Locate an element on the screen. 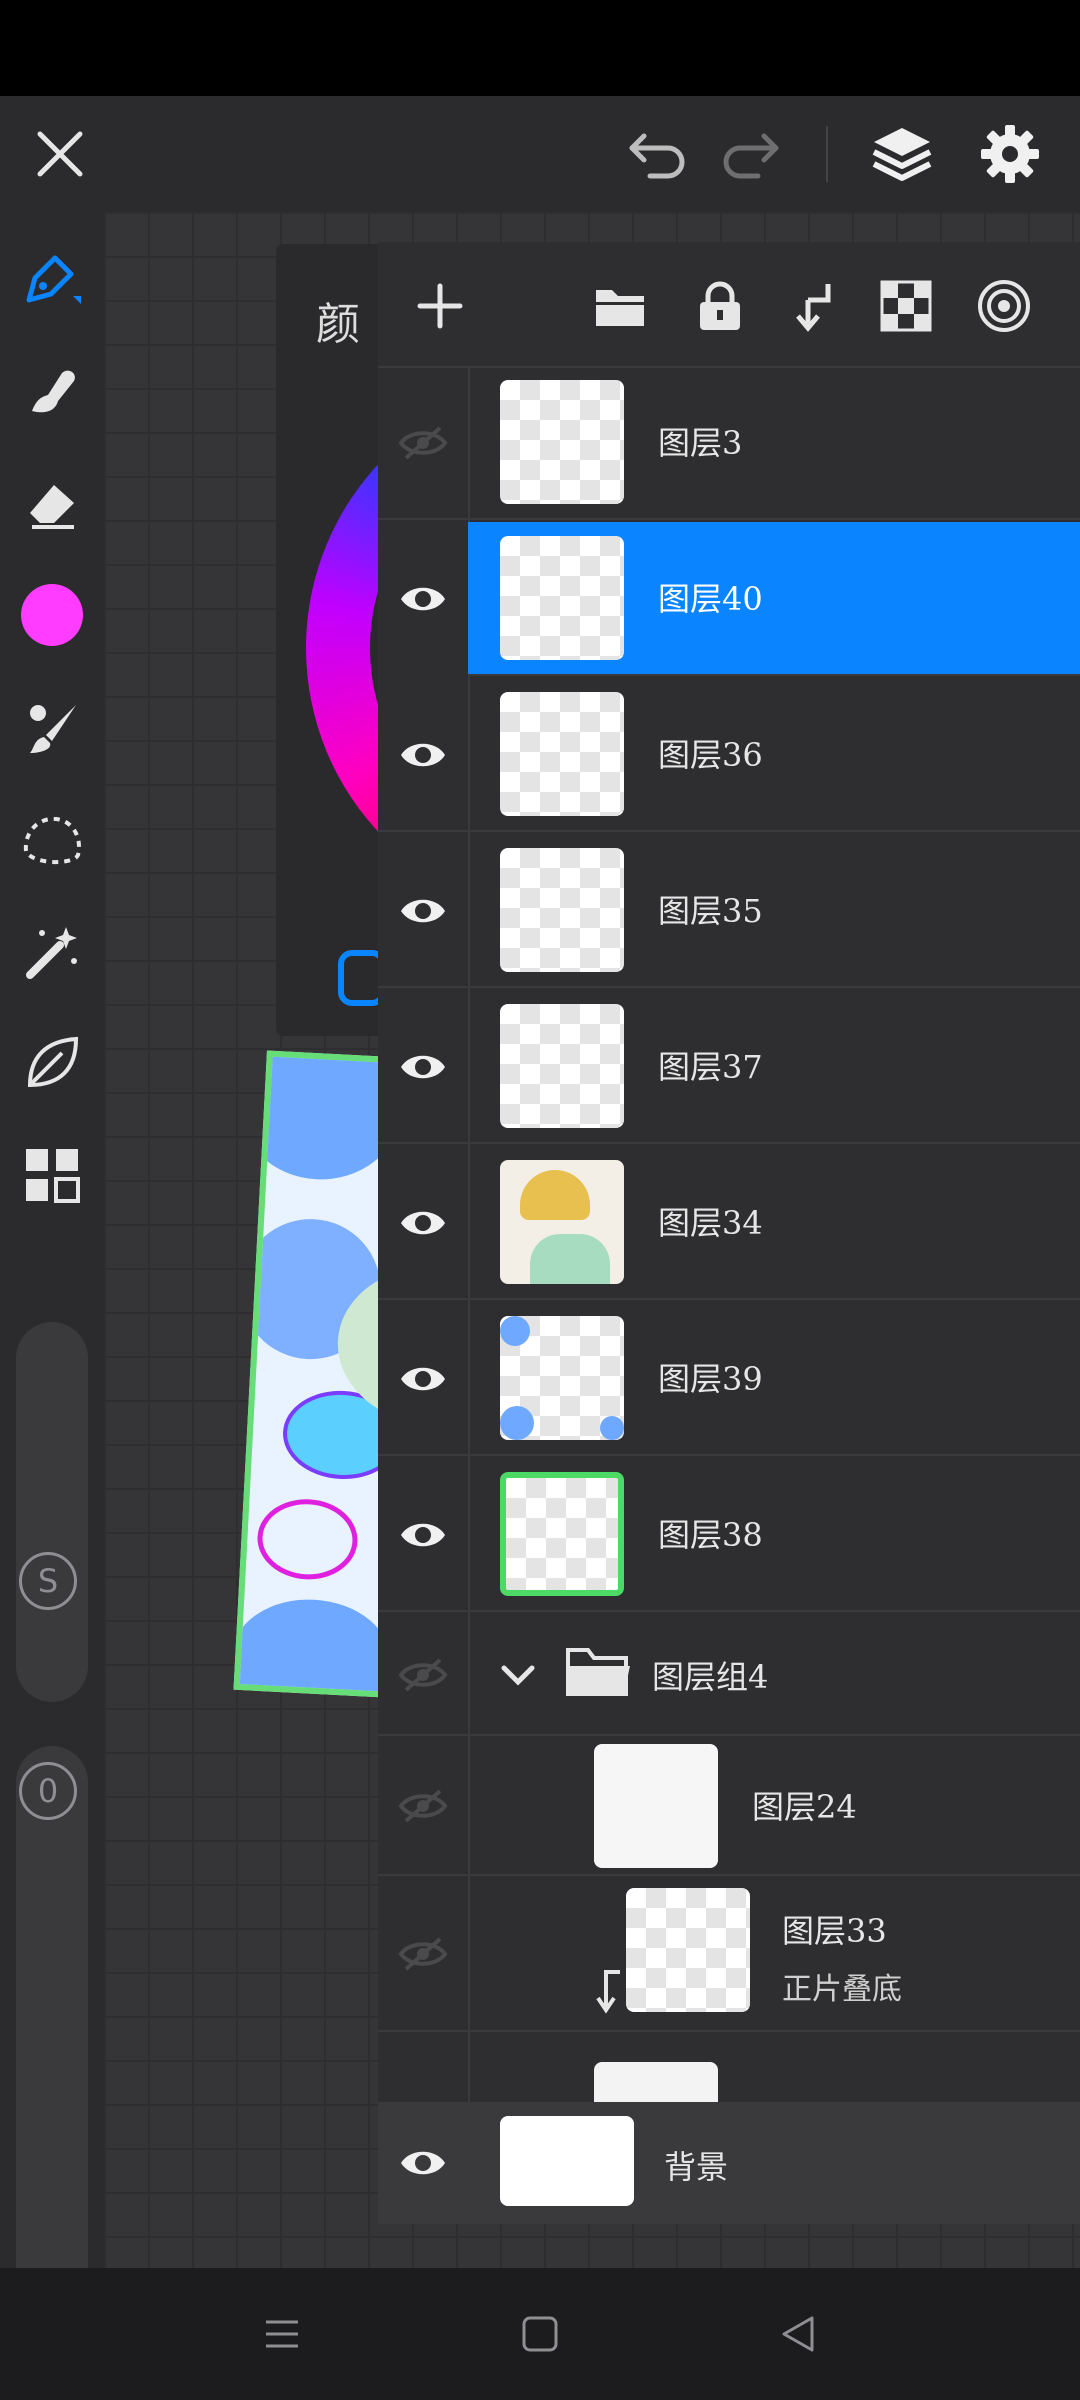  layer-group-row: 图层组4 is located at coordinates (729, 1675).